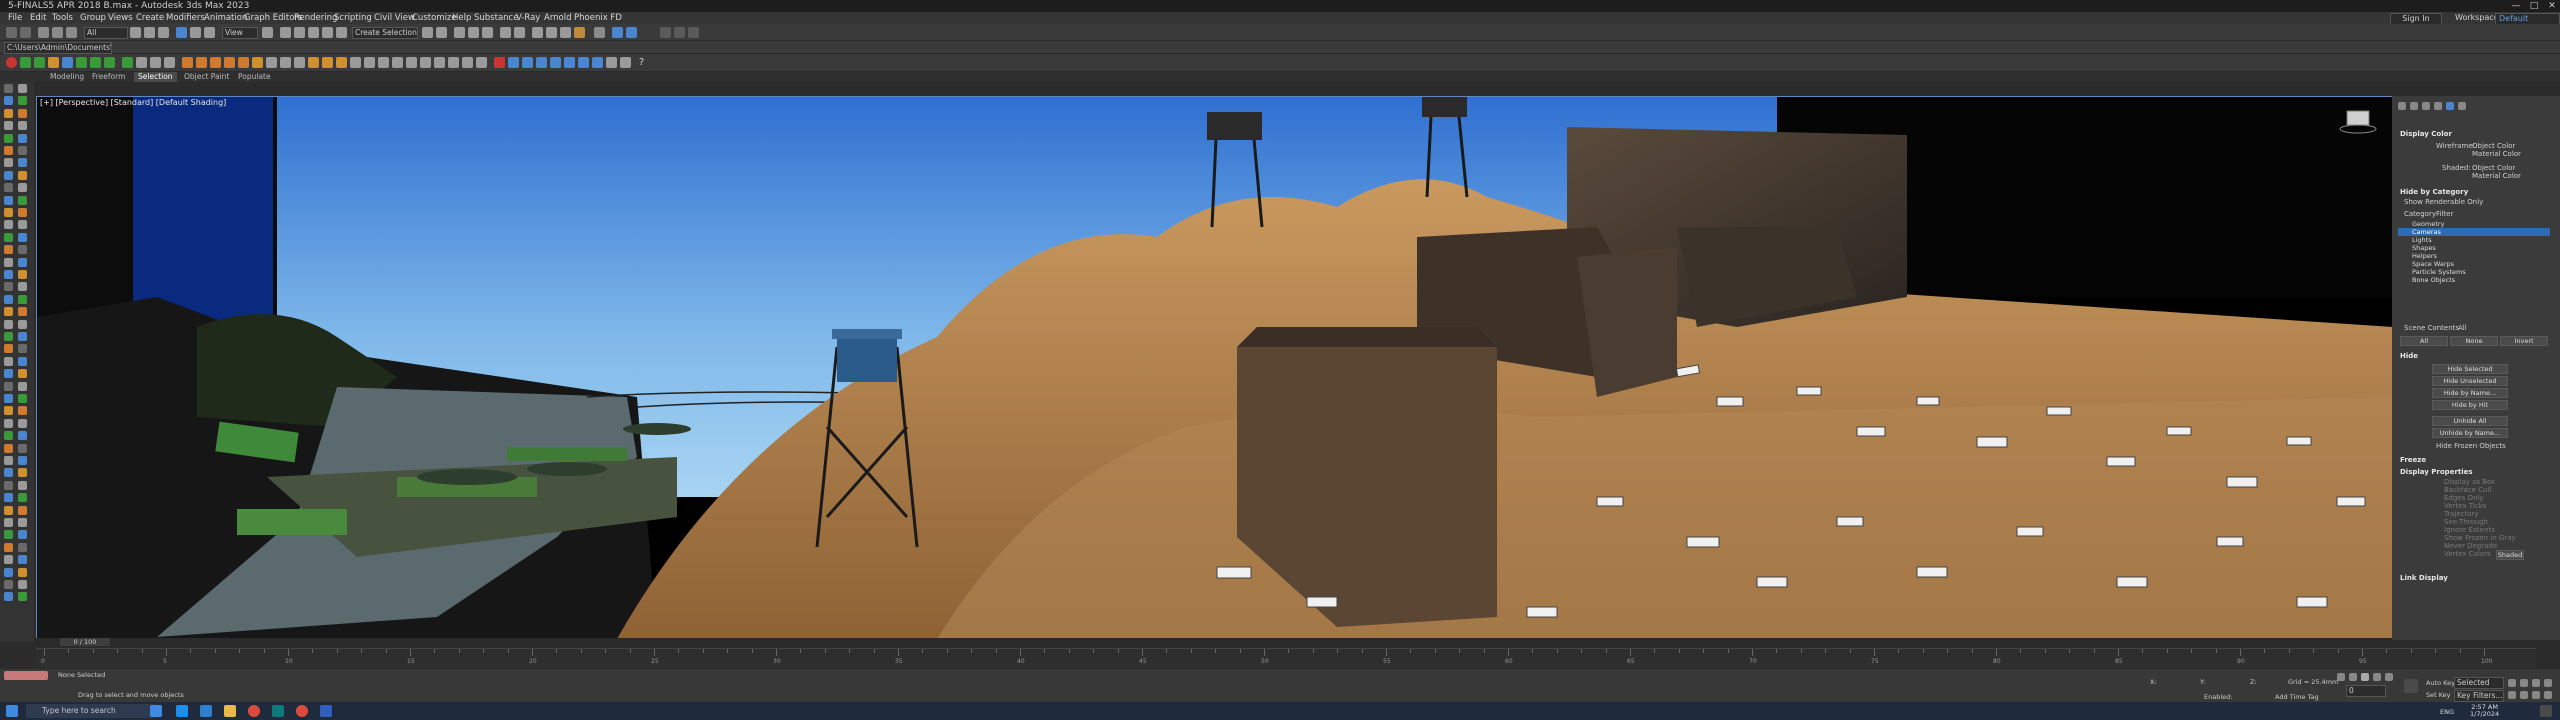 The height and width of the screenshot is (720, 2560). I want to click on go-to-end-icon, so click(2389, 677).